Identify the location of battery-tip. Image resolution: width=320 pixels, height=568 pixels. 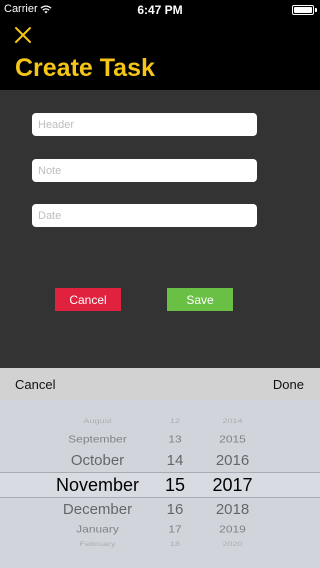
(316, 10).